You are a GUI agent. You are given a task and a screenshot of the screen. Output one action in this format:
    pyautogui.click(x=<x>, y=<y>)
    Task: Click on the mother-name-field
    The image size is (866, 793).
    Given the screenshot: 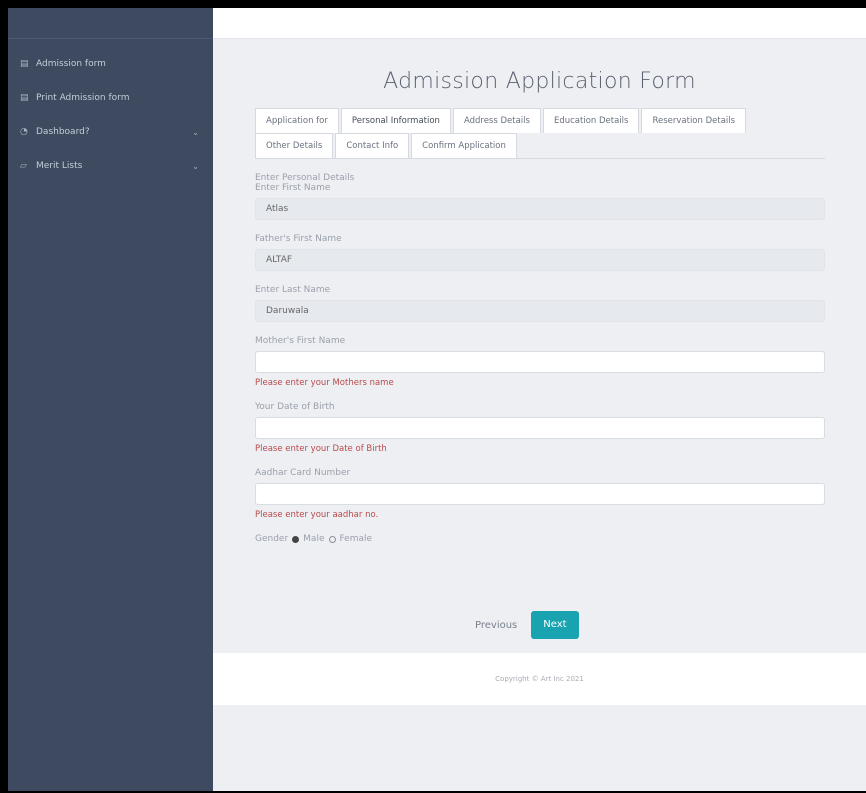 What is the action you would take?
    pyautogui.click(x=540, y=362)
    